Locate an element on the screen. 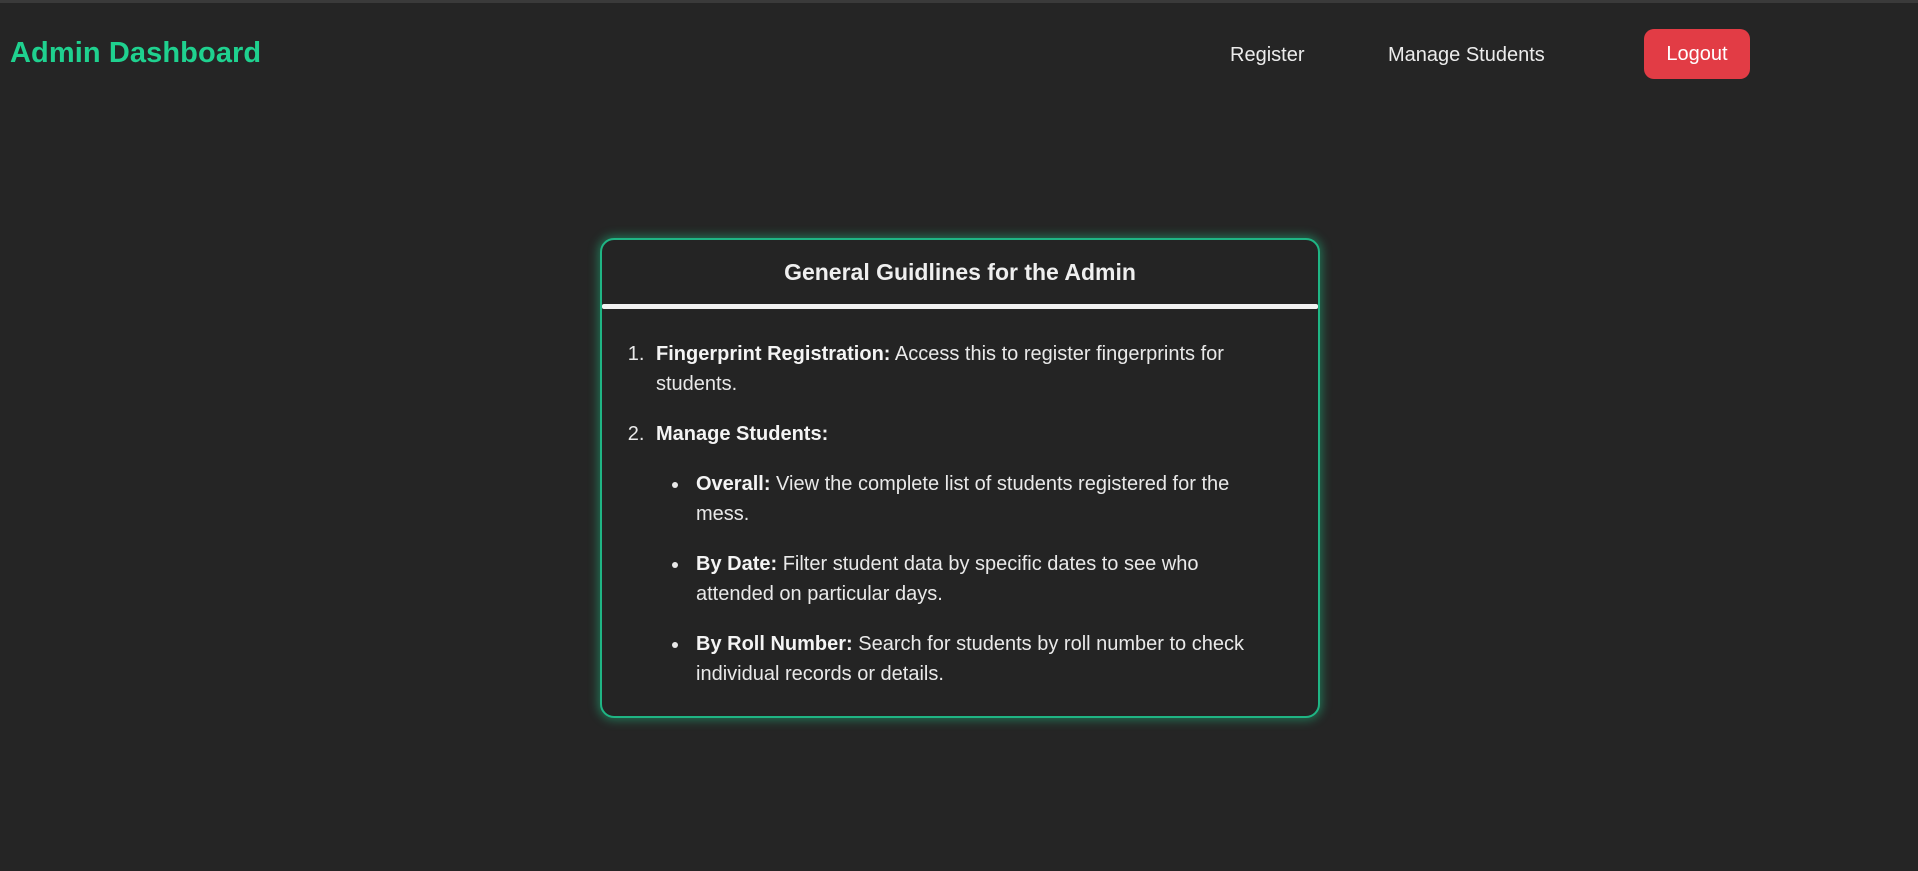 This screenshot has width=1918, height=871. guideline-heading: Manage Students: is located at coordinates (742, 434).